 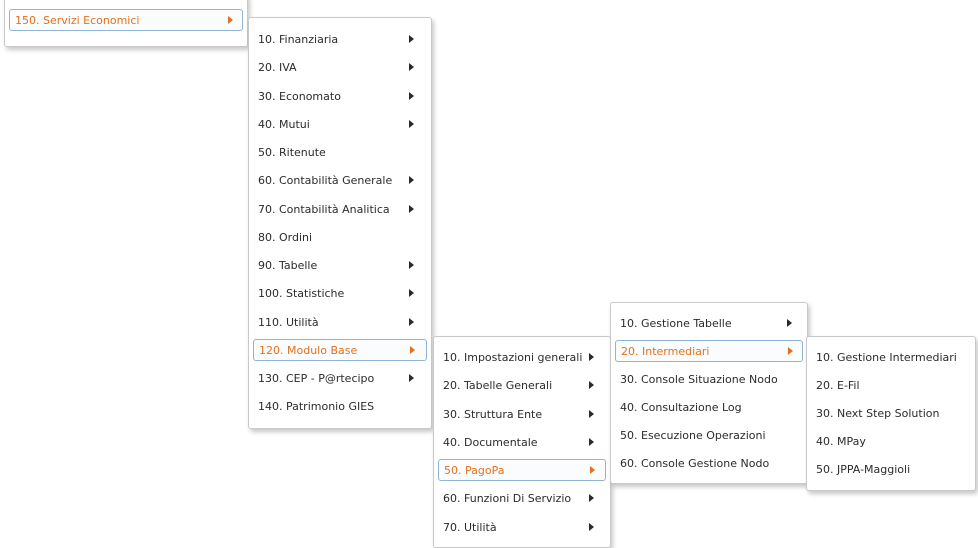 What do you see at coordinates (340, 152) in the screenshot?
I see `menu-item-ritenute: 50. Ritenute` at bounding box center [340, 152].